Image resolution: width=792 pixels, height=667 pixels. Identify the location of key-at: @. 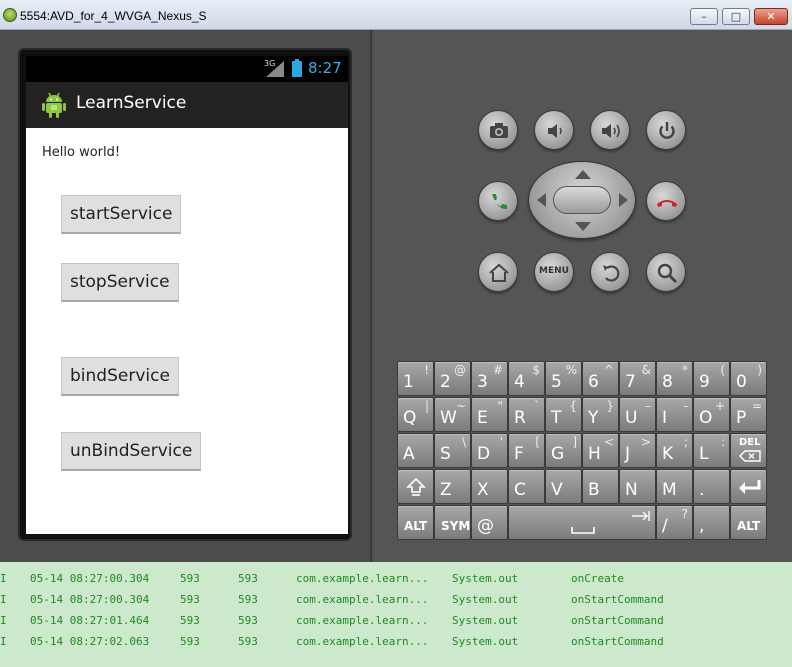
(489, 522).